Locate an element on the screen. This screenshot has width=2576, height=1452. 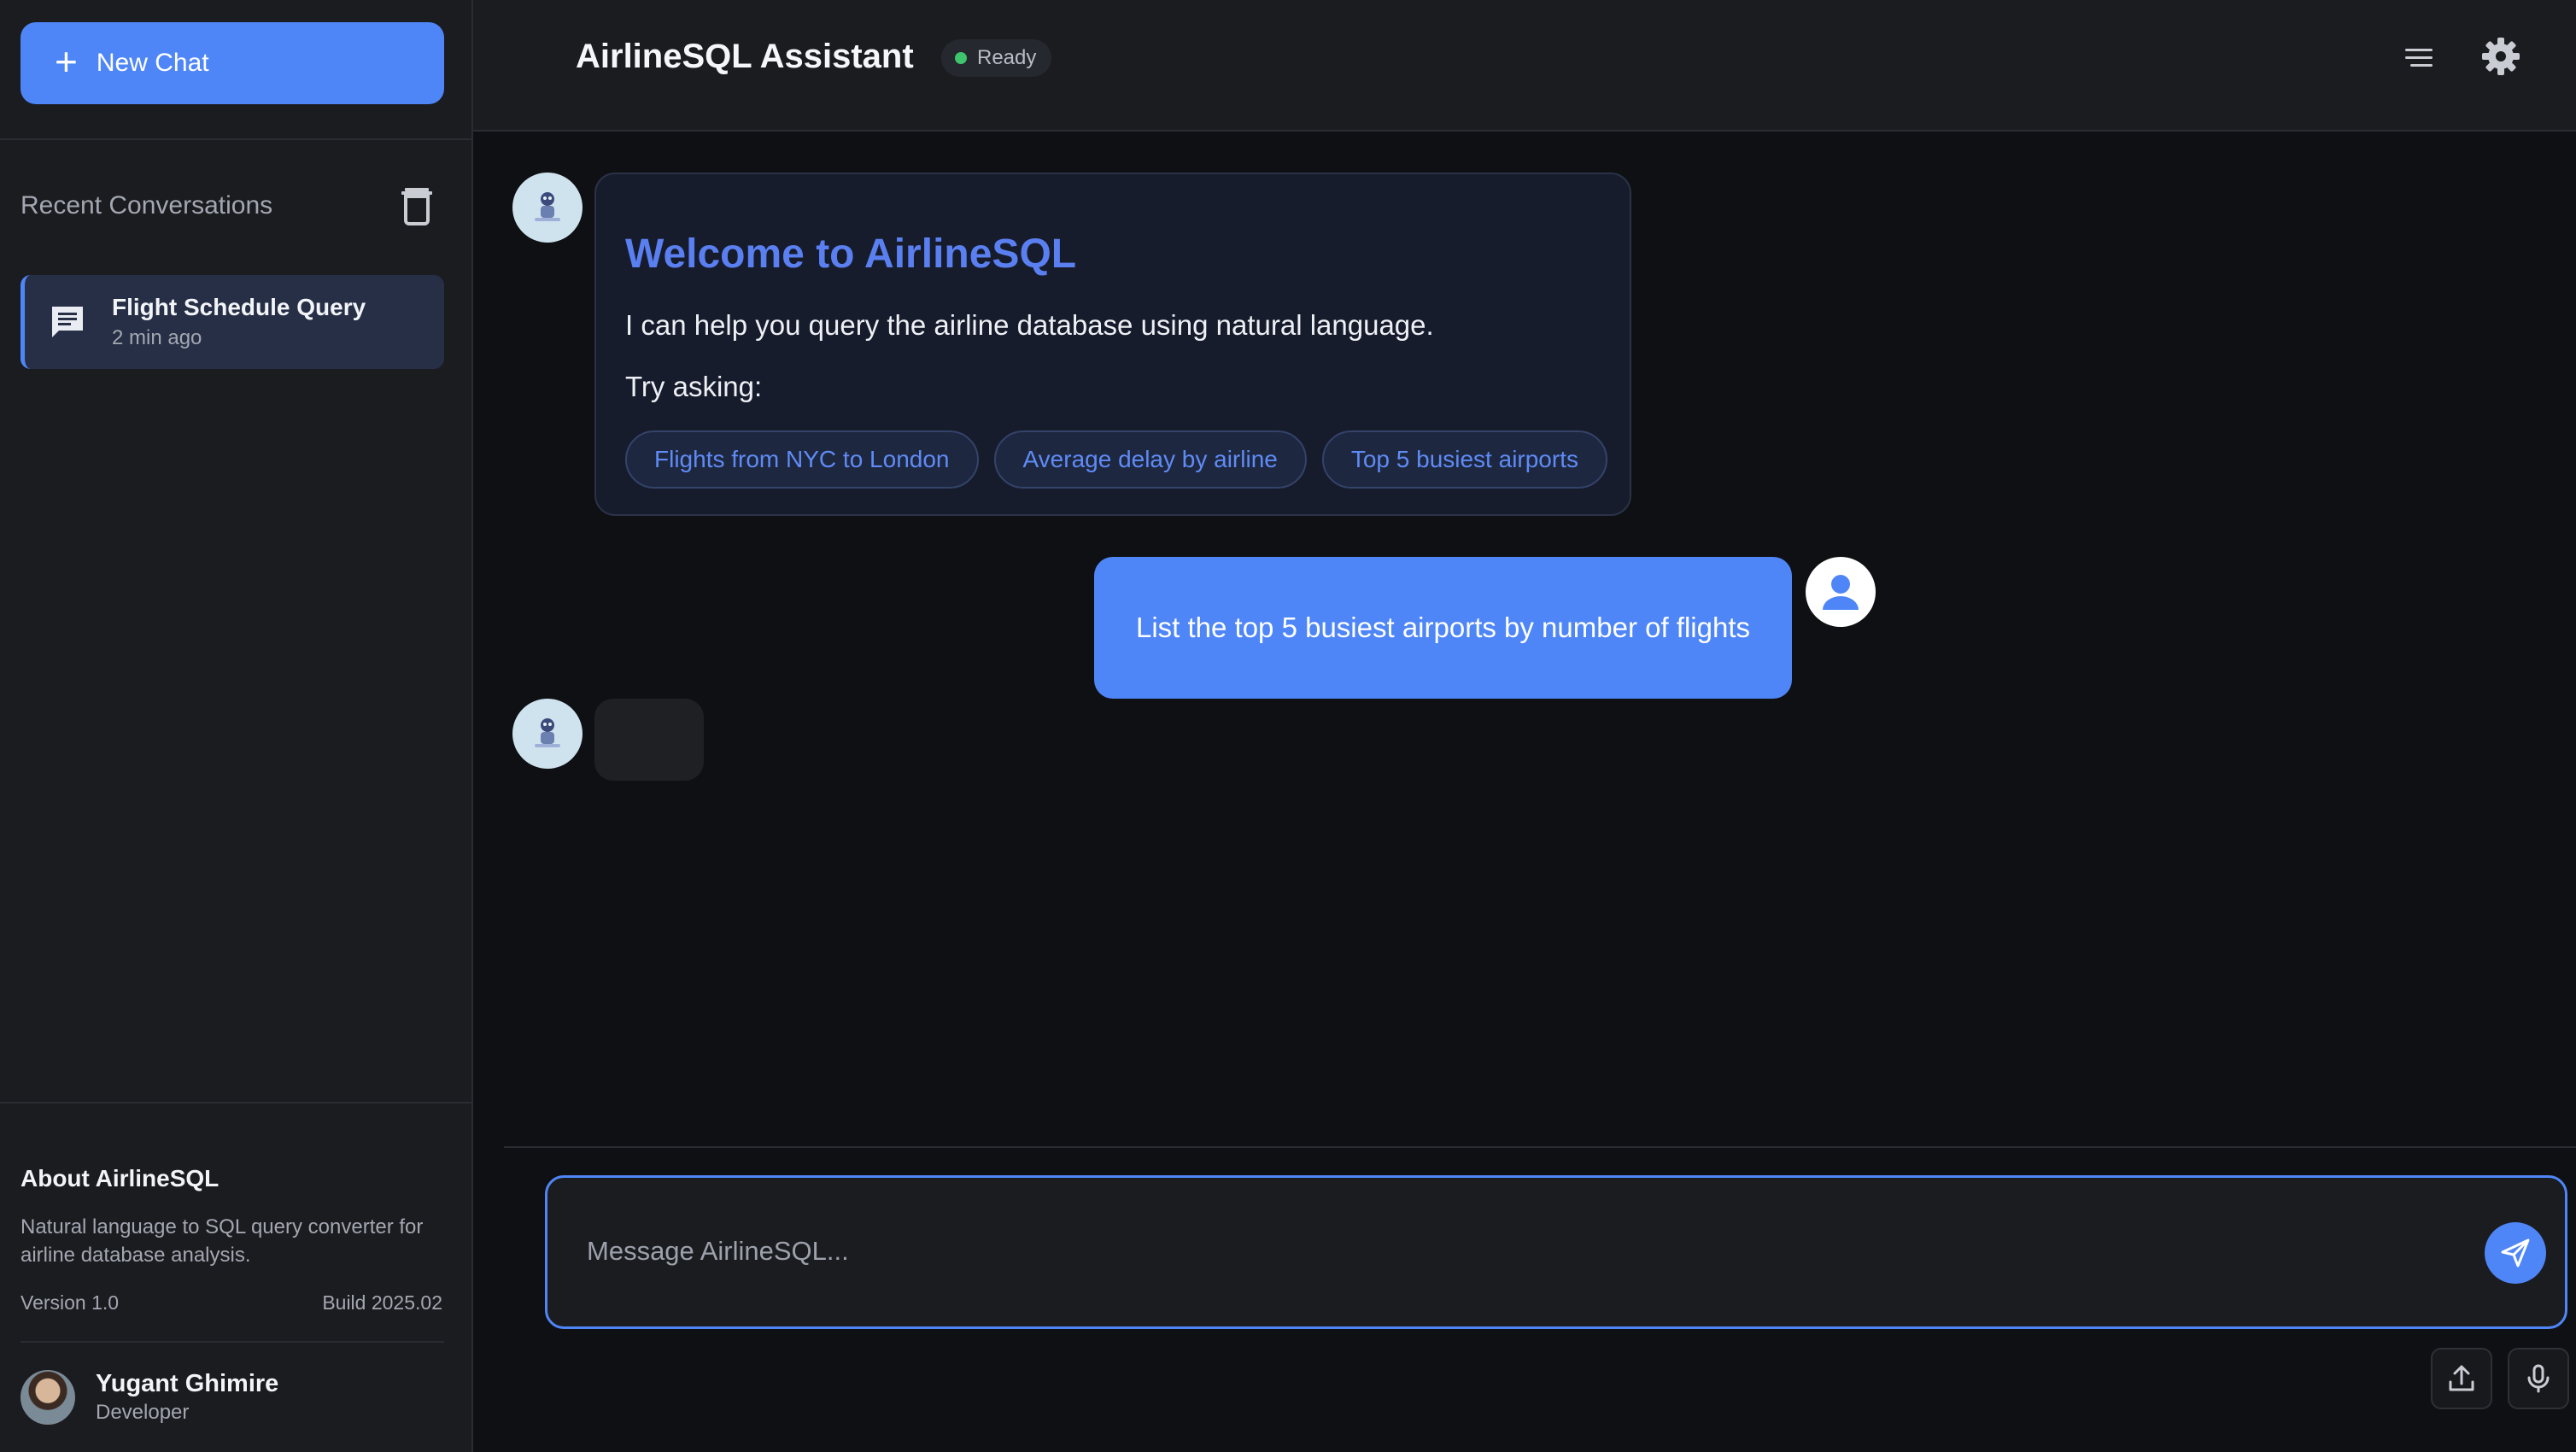
user-role: Developer is located at coordinates (143, 1412).